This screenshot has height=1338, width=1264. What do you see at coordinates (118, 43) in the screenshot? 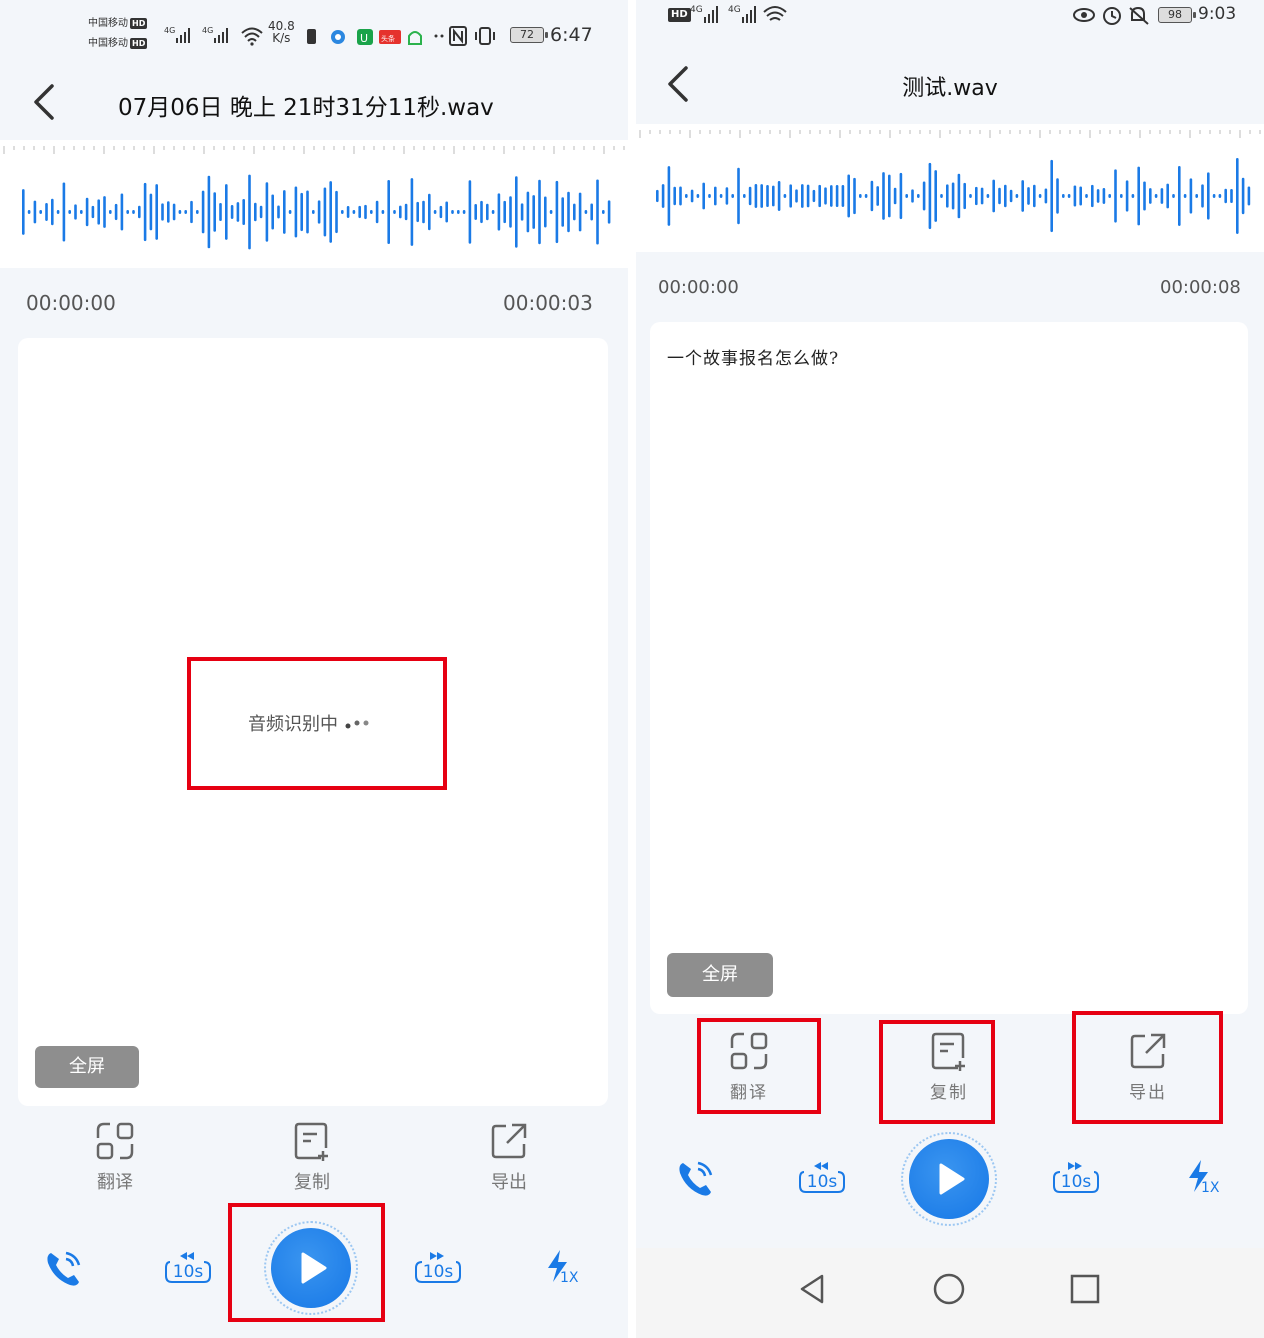
I see `carrier-2: 中国移动 HD` at bounding box center [118, 43].